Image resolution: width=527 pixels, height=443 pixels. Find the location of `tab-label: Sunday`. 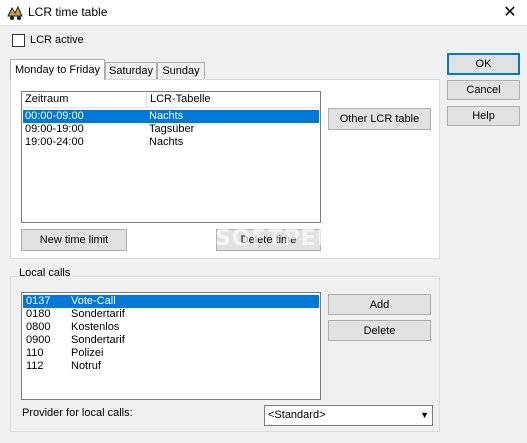

tab-label: Sunday is located at coordinates (181, 71).